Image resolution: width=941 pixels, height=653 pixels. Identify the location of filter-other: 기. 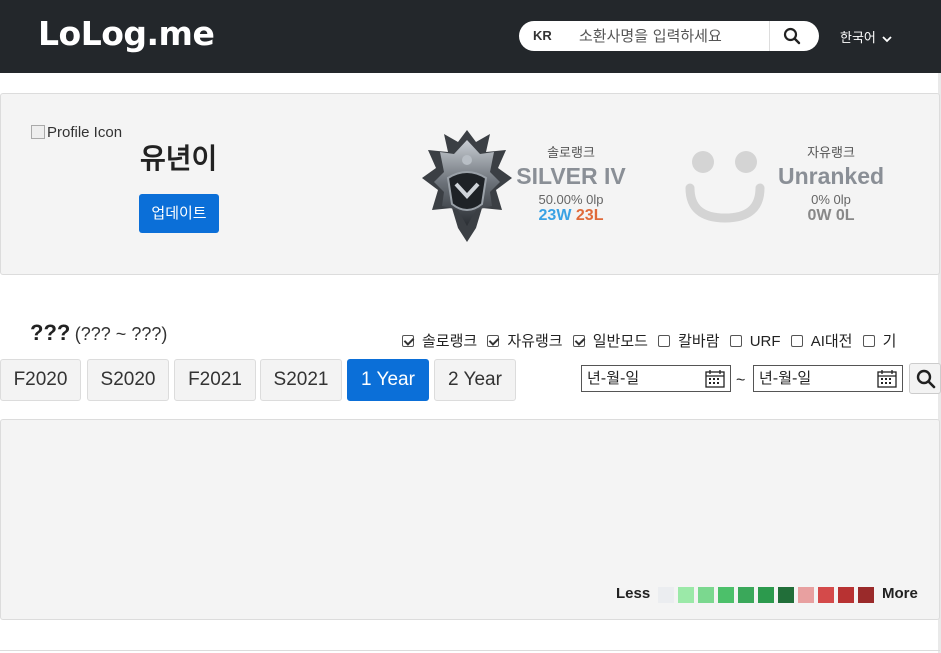
(879, 341).